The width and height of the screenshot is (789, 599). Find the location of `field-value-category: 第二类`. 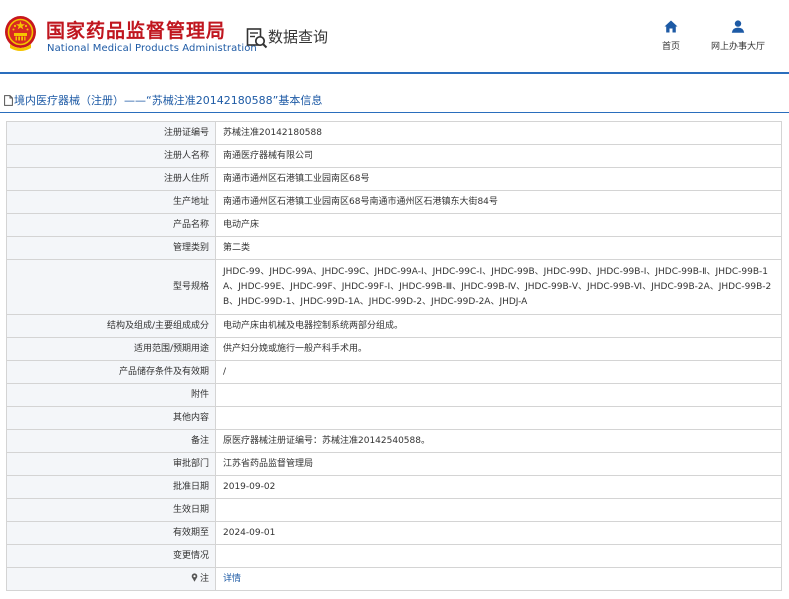

field-value-category: 第二类 is located at coordinates (498, 248).